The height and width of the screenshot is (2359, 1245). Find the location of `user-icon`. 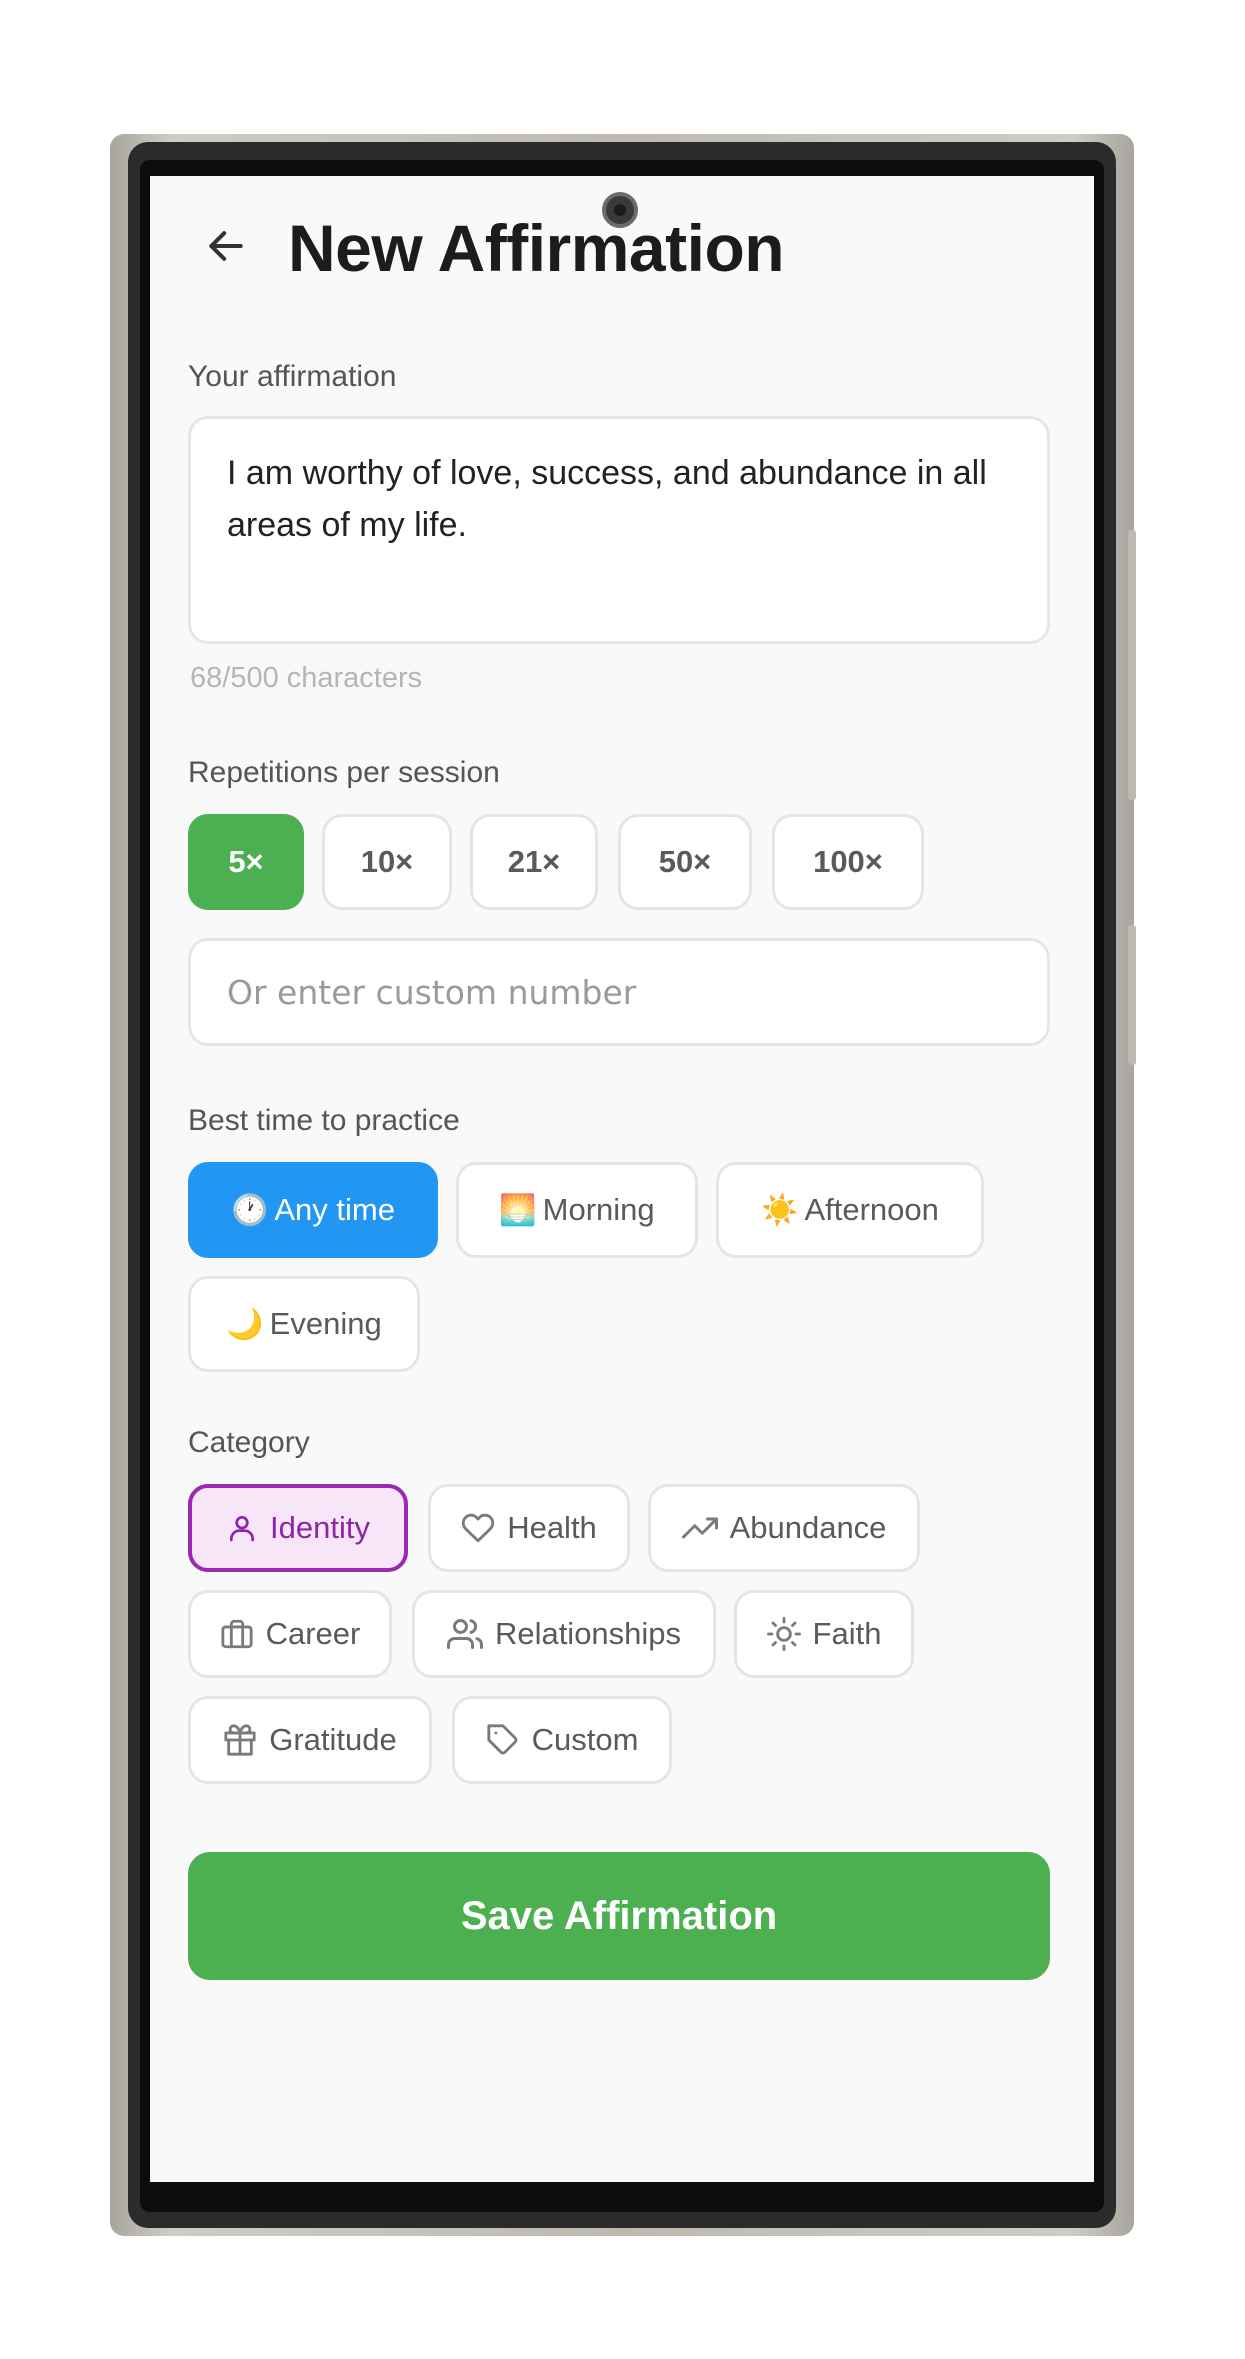

user-icon is located at coordinates (242, 1529).